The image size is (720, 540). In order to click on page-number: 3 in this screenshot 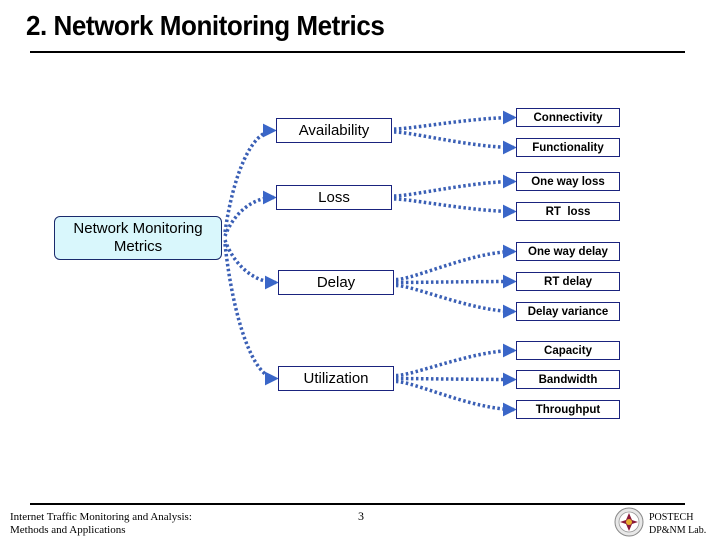, I will do `click(361, 516)`.